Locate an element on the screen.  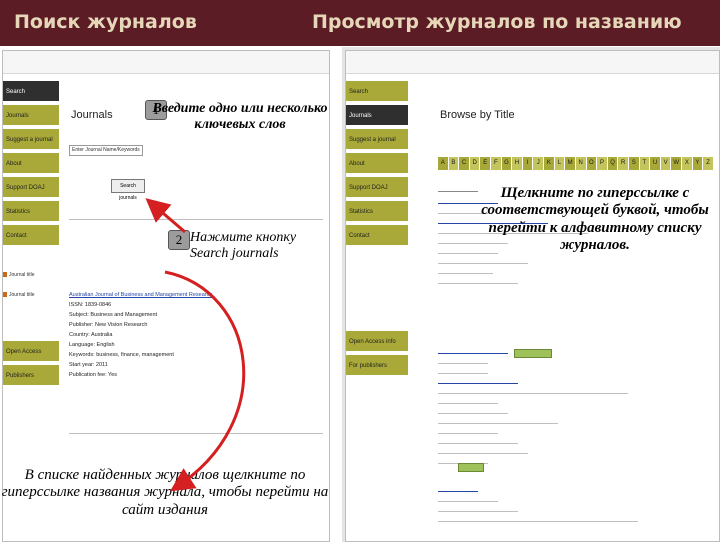
sidebar-item-open-access: Open Access is located at coordinates (31, 352).